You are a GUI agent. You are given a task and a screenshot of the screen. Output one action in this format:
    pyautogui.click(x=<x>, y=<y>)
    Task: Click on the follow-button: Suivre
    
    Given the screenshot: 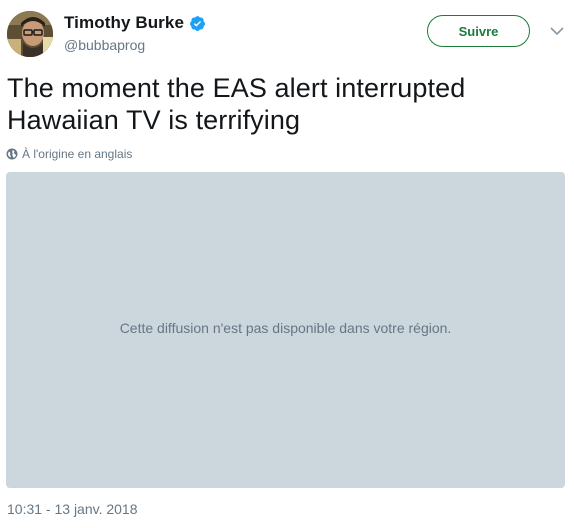 What is the action you would take?
    pyautogui.click(x=478, y=31)
    